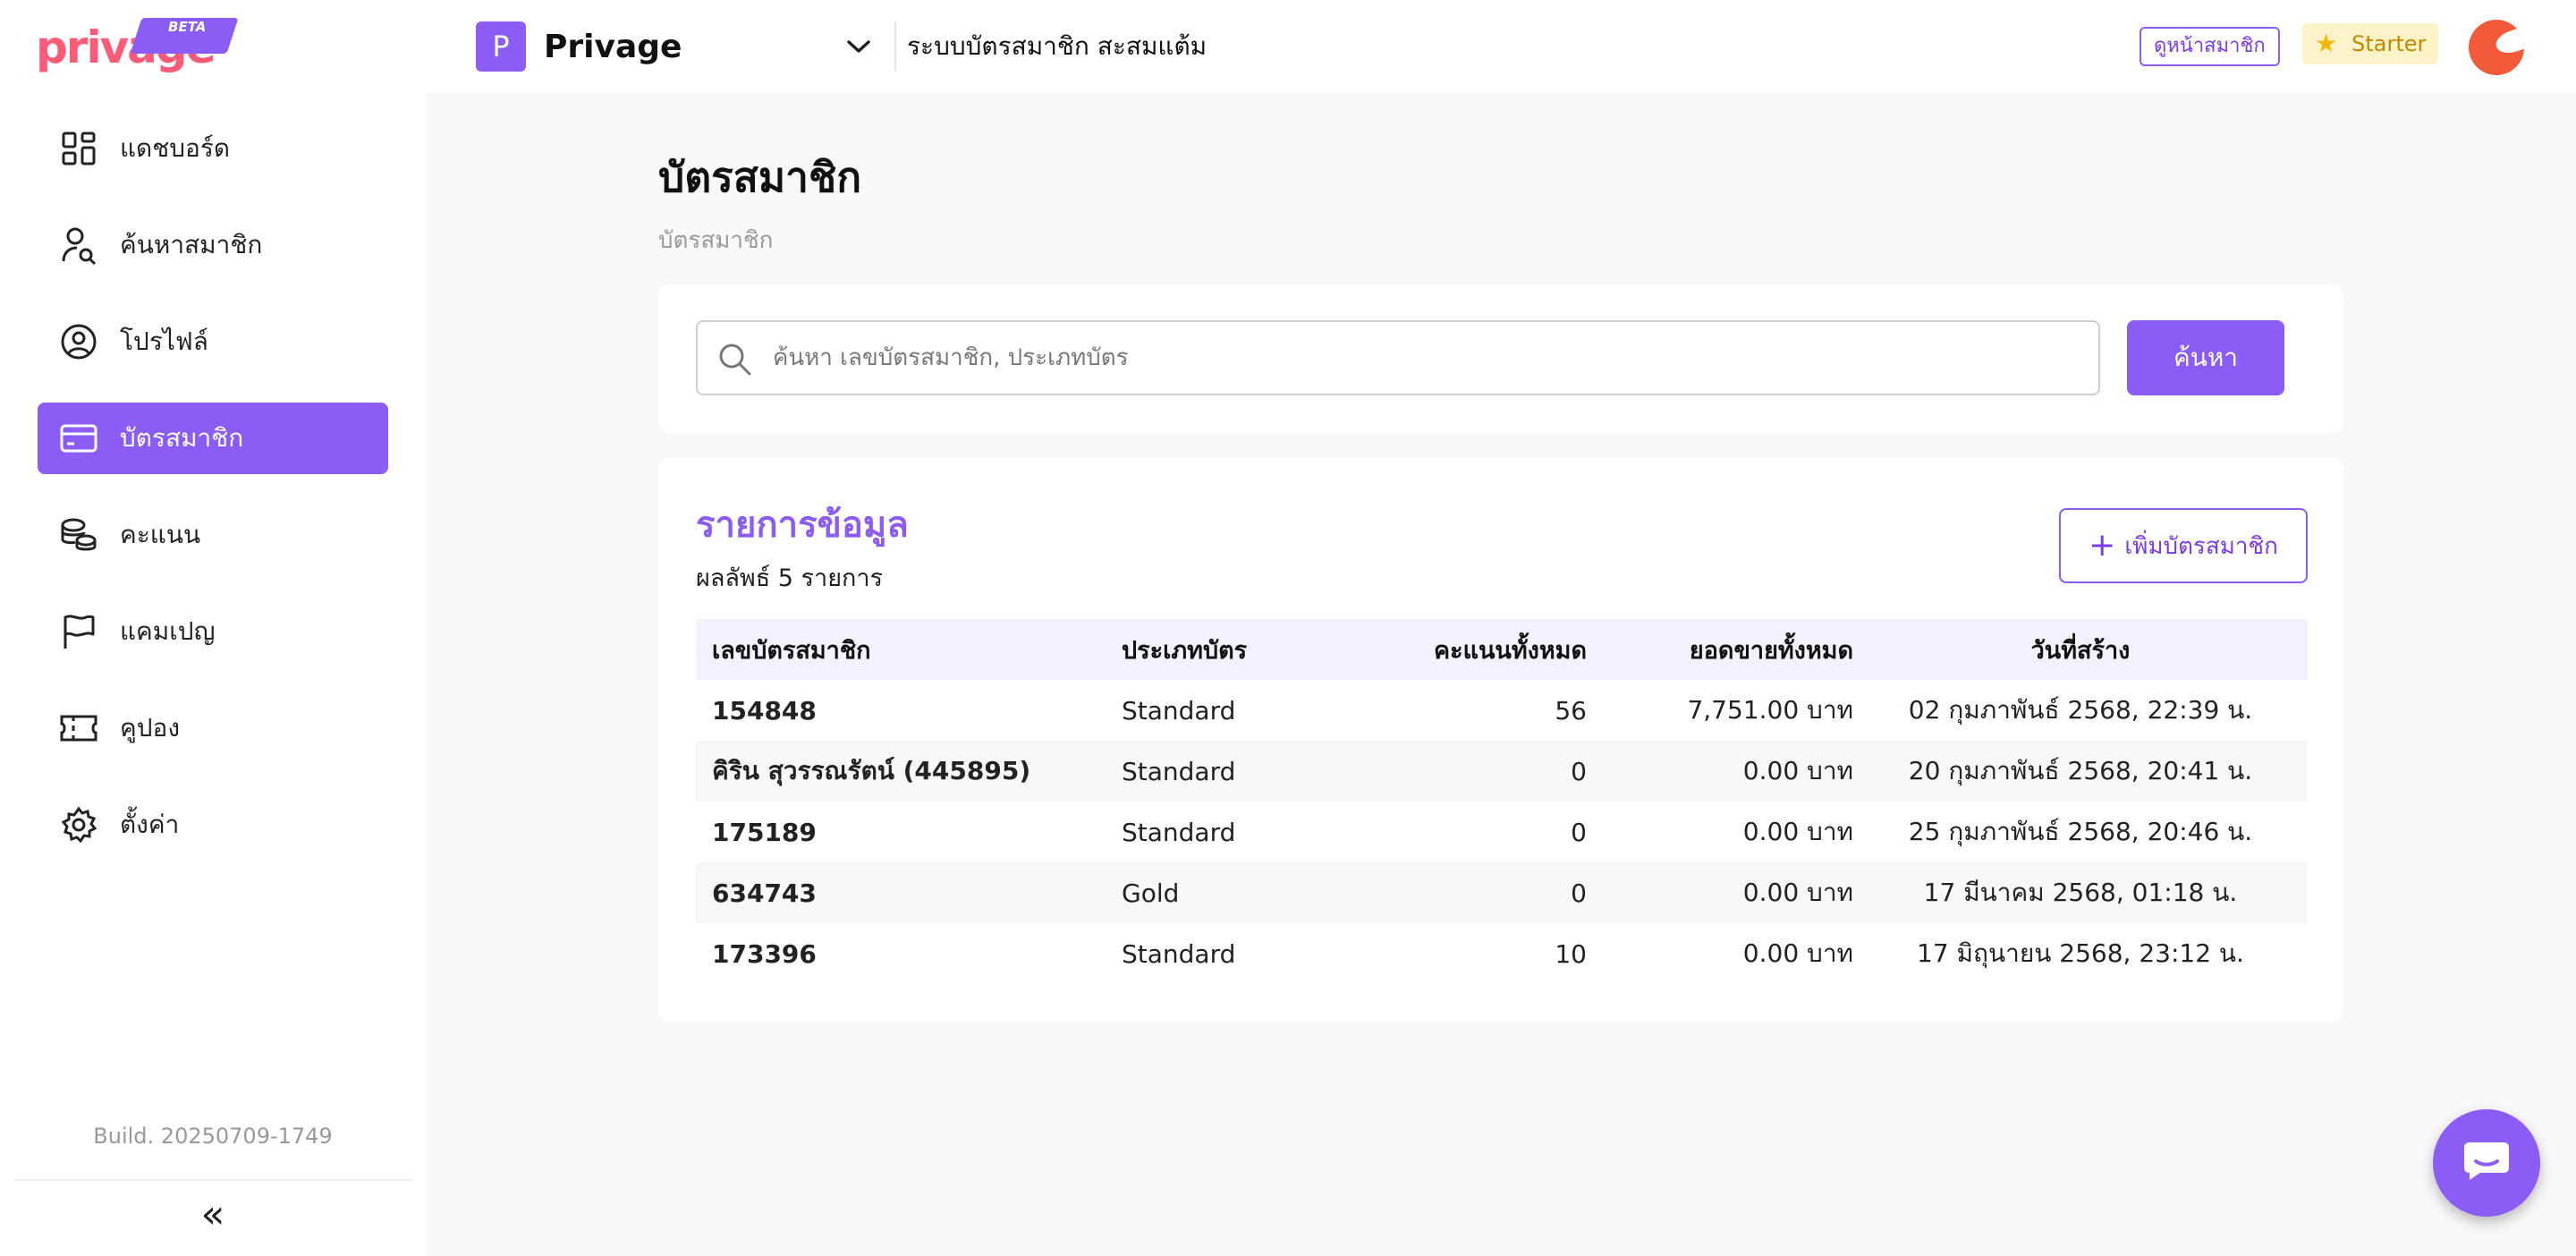  Describe the element at coordinates (2326, 43) in the screenshot. I see `star-icon: ★` at that location.